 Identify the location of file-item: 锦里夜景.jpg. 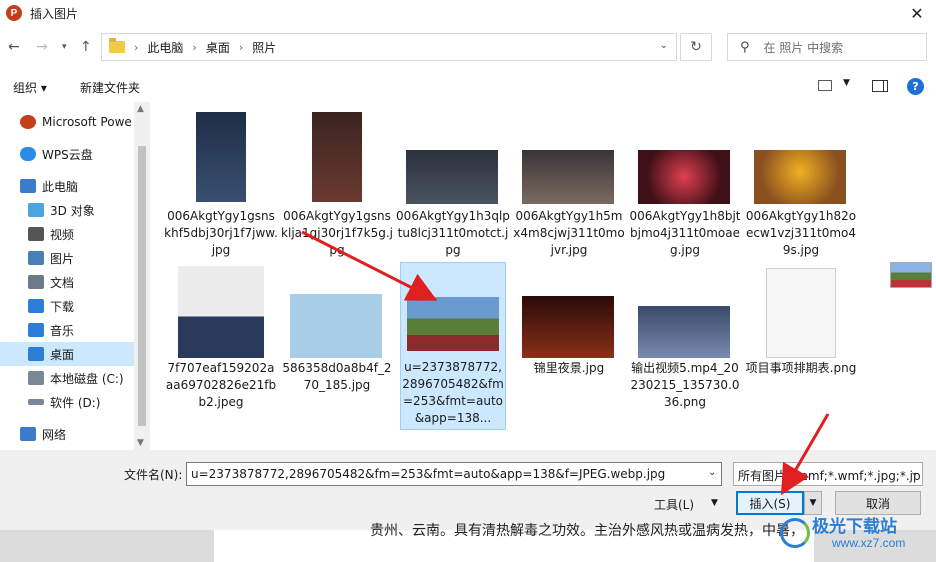
(569, 344).